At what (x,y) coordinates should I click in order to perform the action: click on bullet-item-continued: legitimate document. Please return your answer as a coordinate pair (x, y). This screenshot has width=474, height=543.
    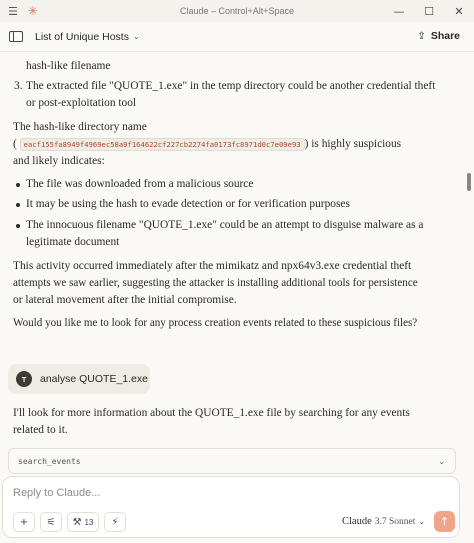
    Looking at the image, I should click on (73, 242).